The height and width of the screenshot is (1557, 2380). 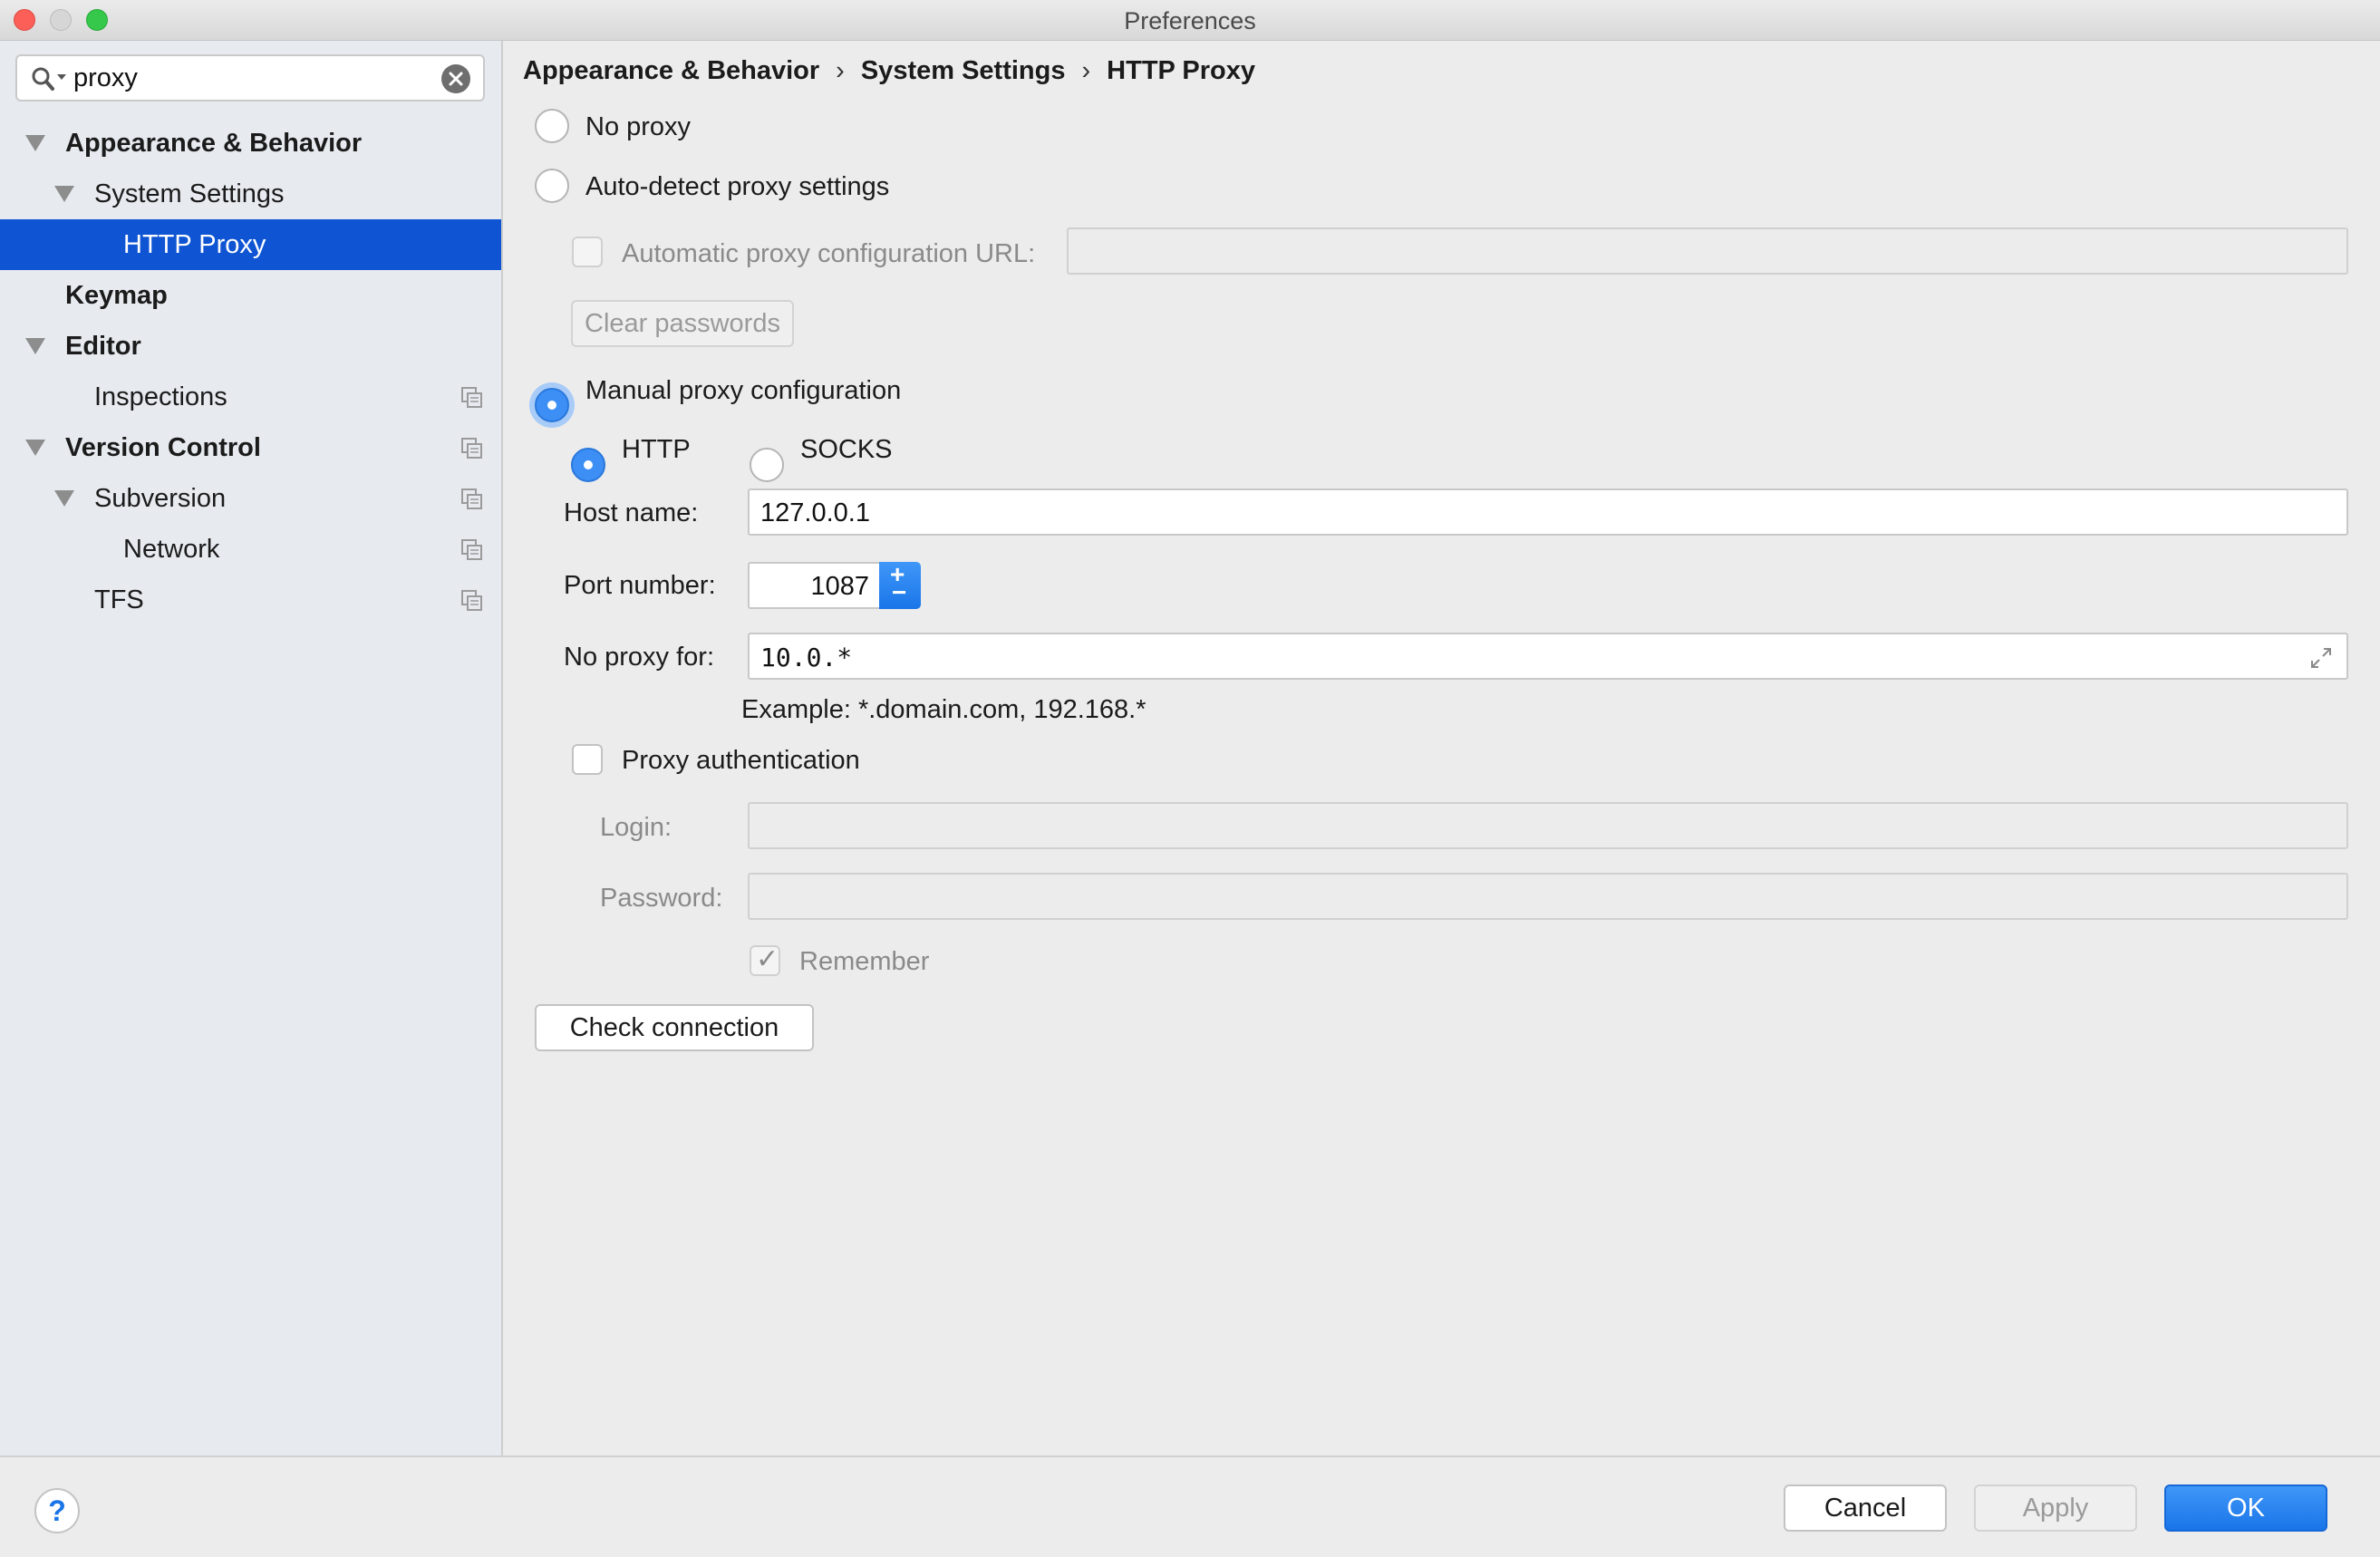 I want to click on title-bar: Preferences, so click(x=1190, y=20).